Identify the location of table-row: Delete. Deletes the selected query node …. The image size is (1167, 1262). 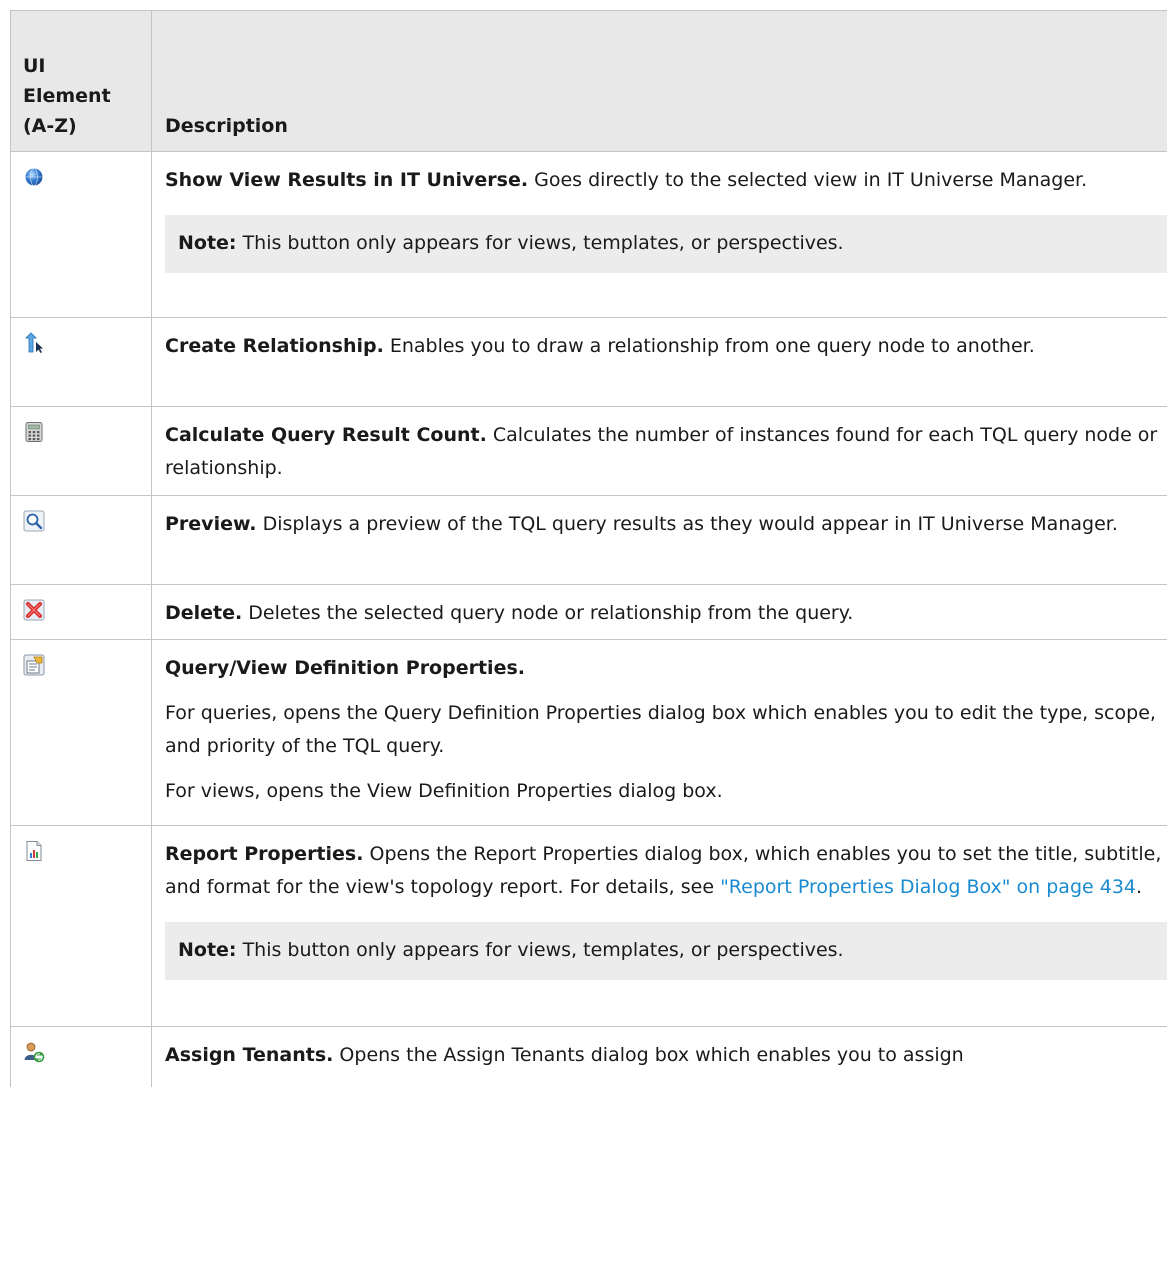
(588, 612).